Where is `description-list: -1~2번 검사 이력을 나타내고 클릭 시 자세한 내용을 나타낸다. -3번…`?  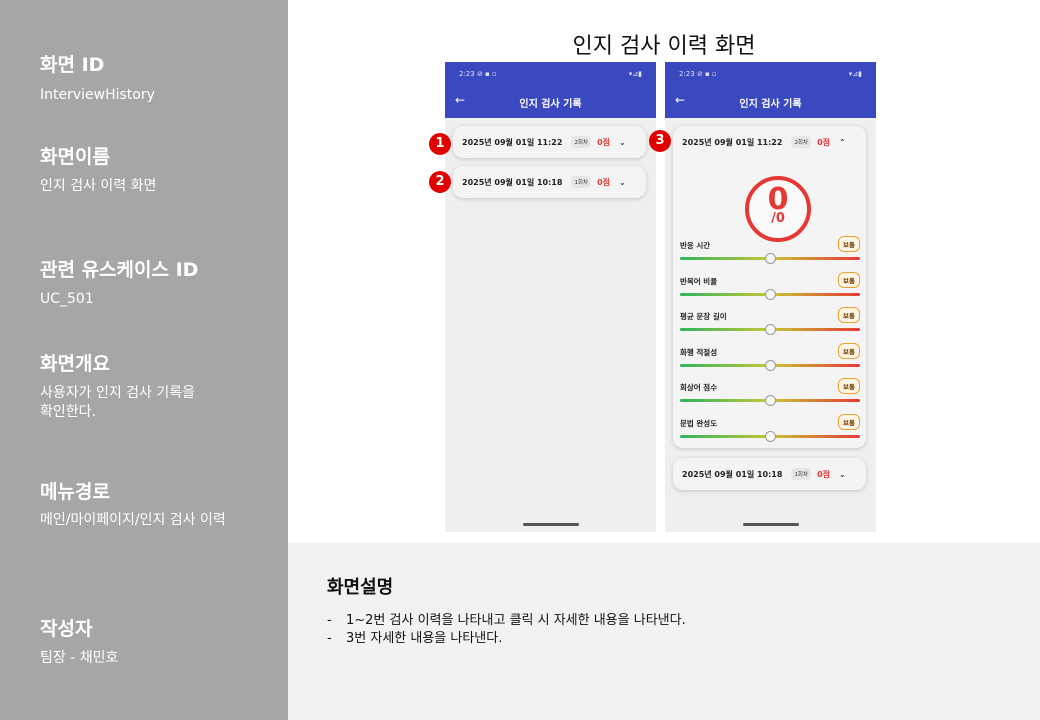 description-list: -1~2번 검사 이력을 나타내고 클릭 시 자세한 내용을 나타낸다. -3번… is located at coordinates (506, 630).